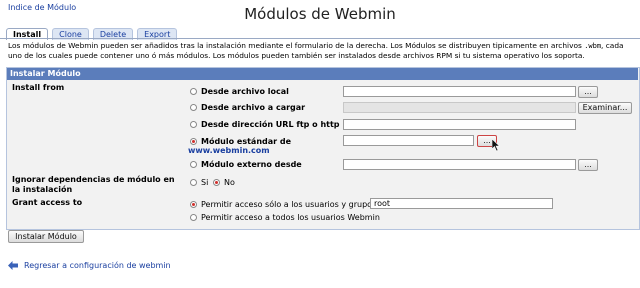 The height and width of the screenshot is (288, 640). Describe the element at coordinates (193, 107) in the screenshot. I see `radio-upload-file` at that location.